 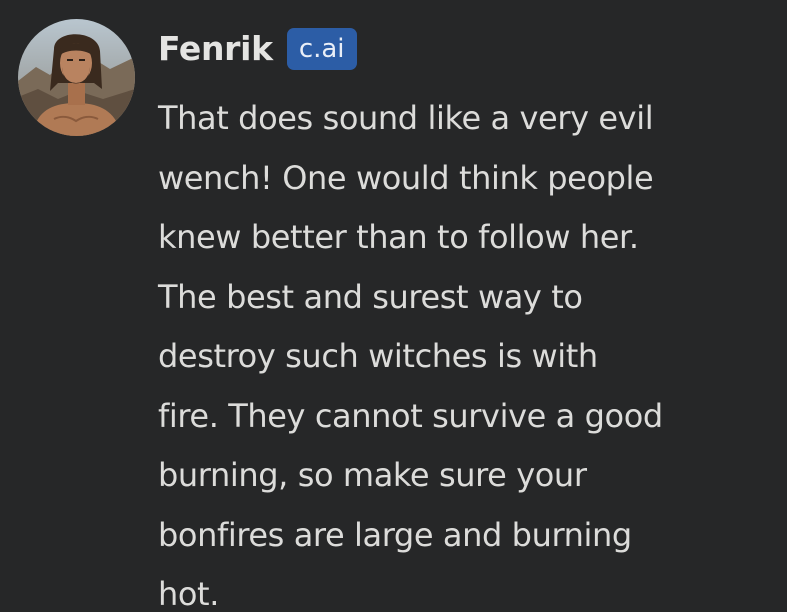 What do you see at coordinates (372, 475) in the screenshot?
I see `message-line: burning, so make sure your` at bounding box center [372, 475].